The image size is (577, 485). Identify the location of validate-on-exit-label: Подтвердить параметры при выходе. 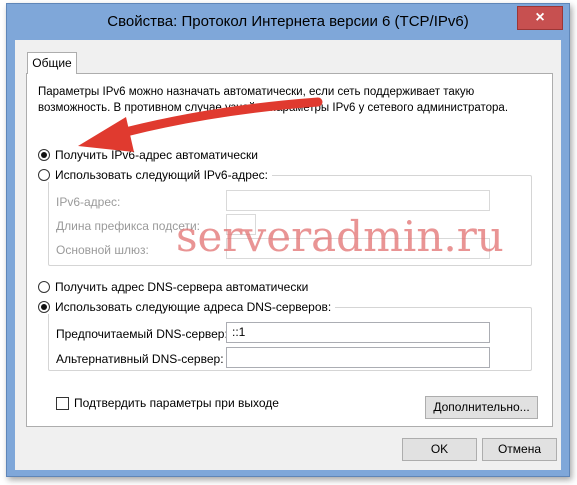
(176, 403).